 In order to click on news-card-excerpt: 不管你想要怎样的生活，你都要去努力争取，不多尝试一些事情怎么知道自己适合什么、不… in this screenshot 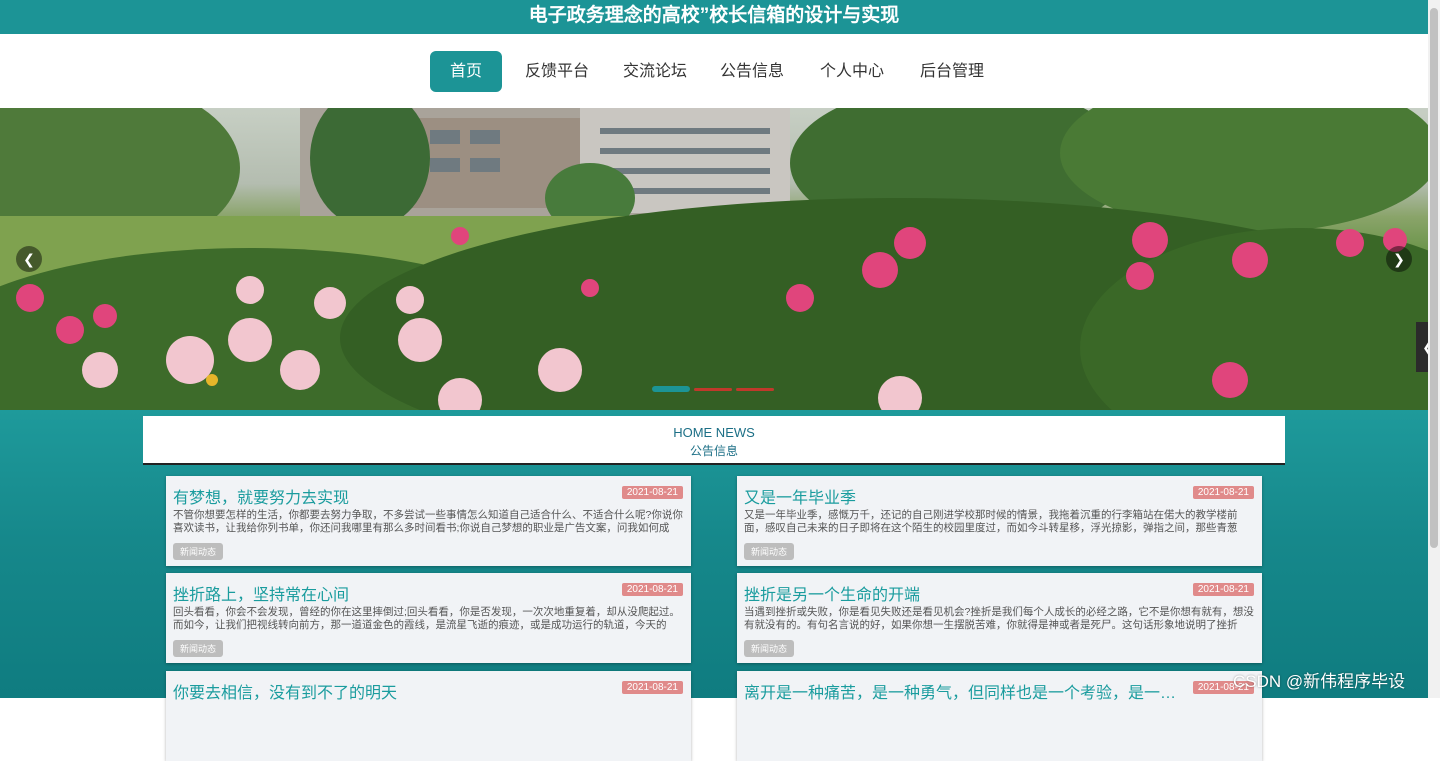, I will do `click(428, 521)`.